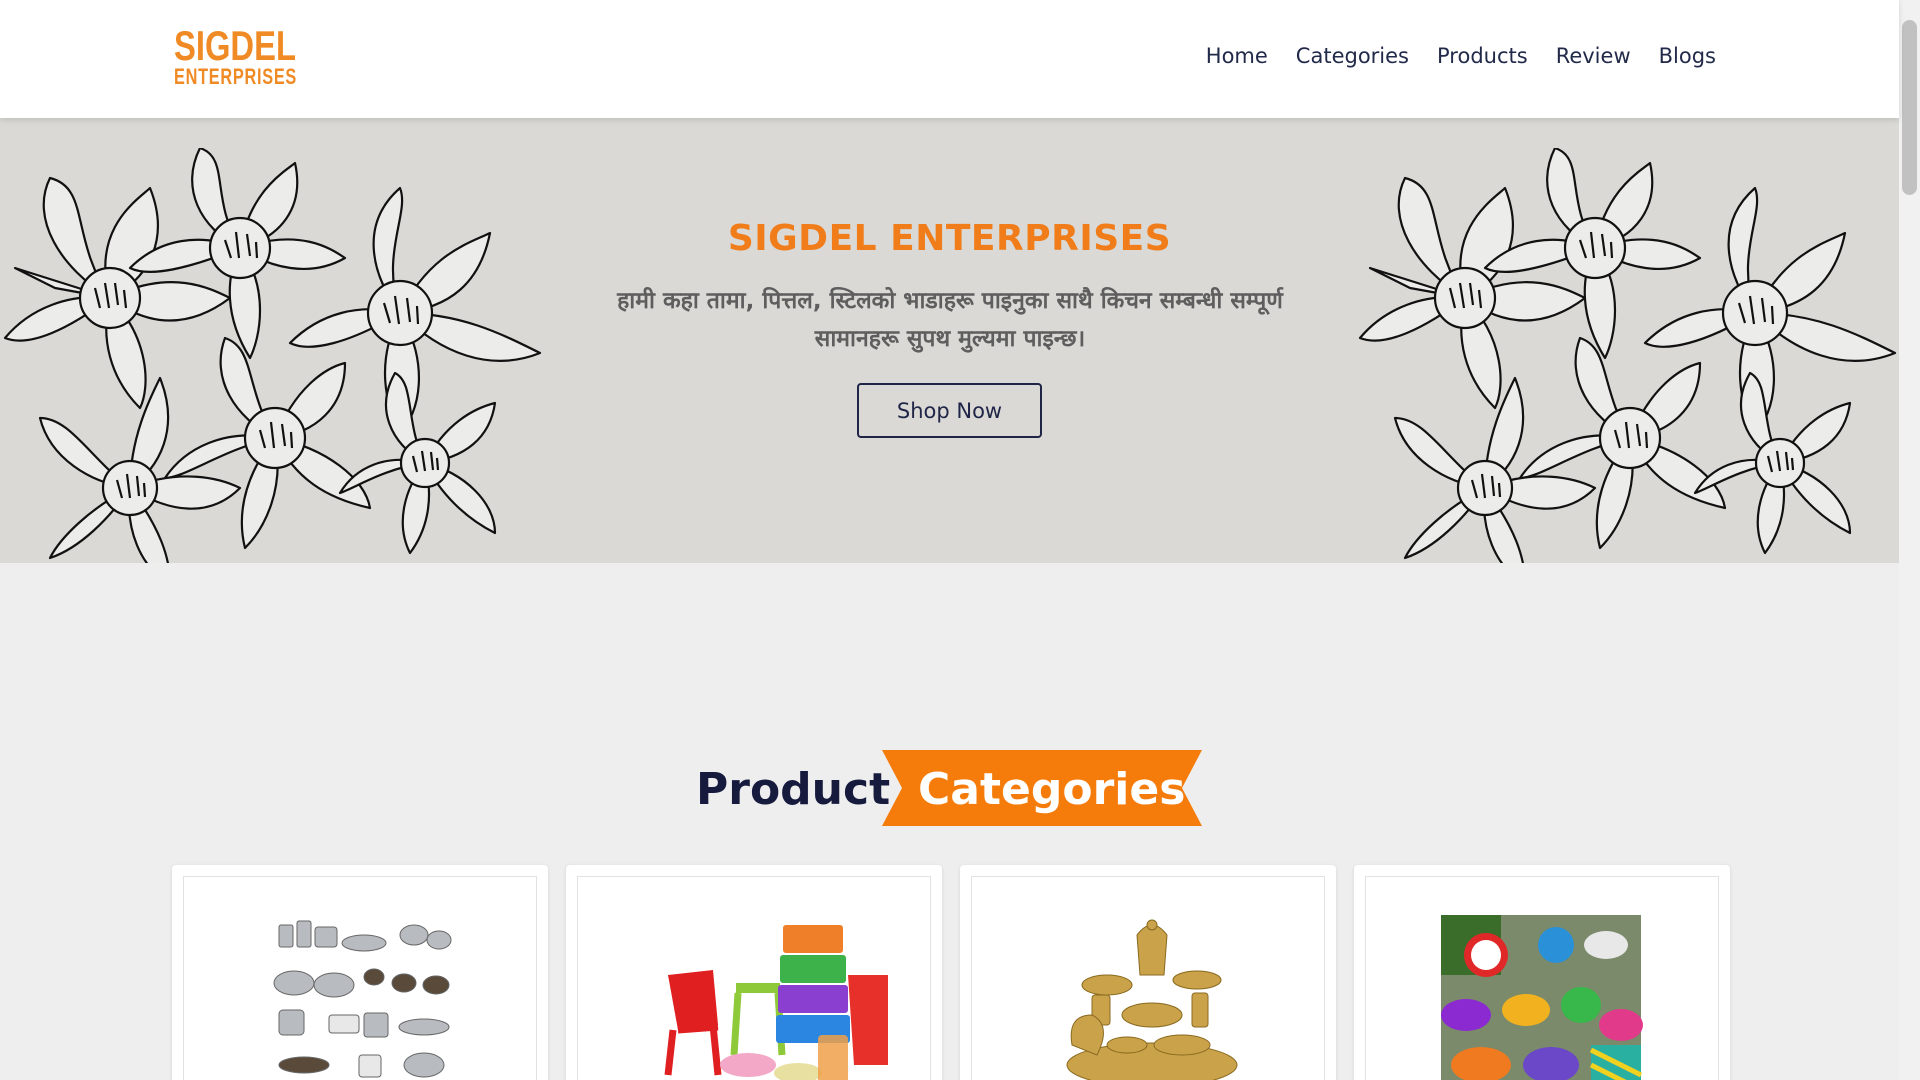 This screenshot has width=1920, height=1080. Describe the element at coordinates (949, 410) in the screenshot. I see `shop-now-button: Shop Now` at that location.